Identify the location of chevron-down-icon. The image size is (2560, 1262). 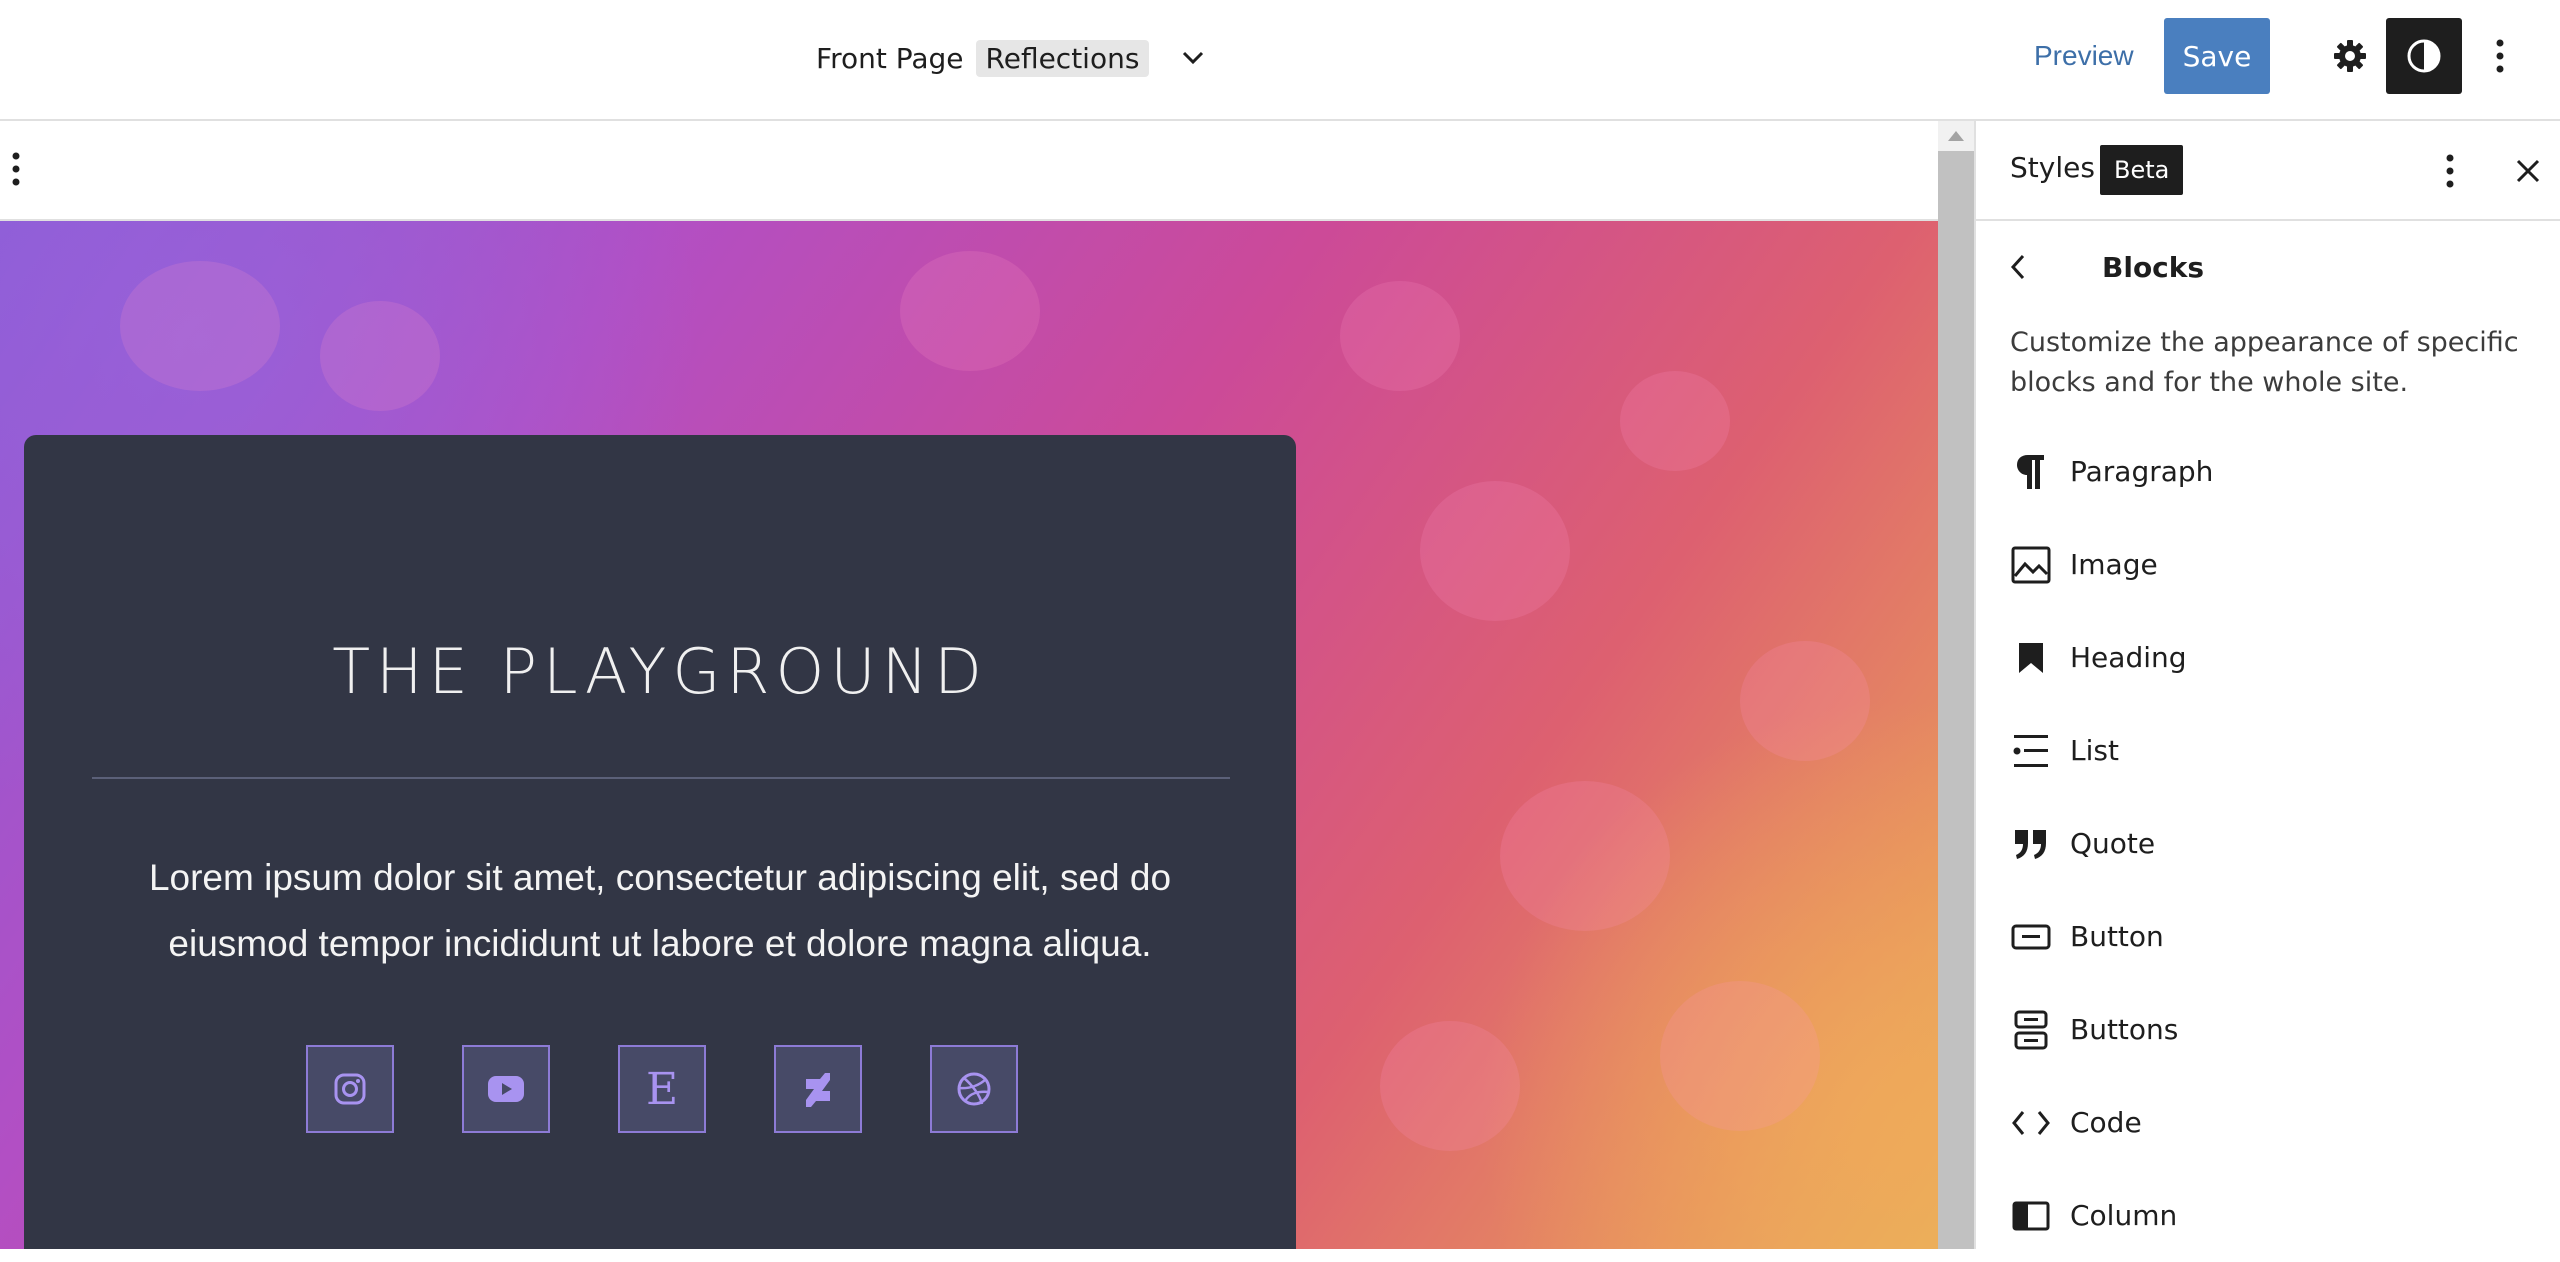
(1193, 58).